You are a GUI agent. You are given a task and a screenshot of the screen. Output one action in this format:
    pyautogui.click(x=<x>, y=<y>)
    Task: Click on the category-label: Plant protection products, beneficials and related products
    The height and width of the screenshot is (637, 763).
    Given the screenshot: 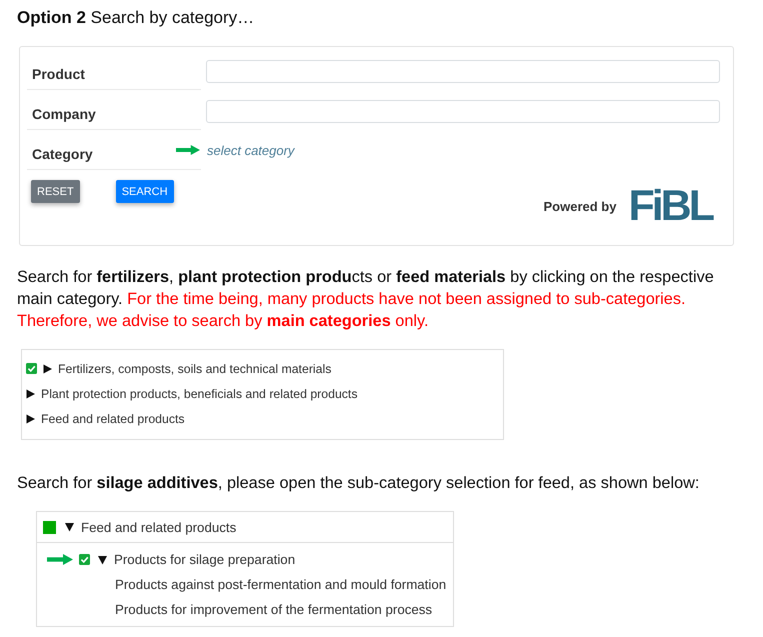 What is the action you would take?
    pyautogui.click(x=199, y=393)
    